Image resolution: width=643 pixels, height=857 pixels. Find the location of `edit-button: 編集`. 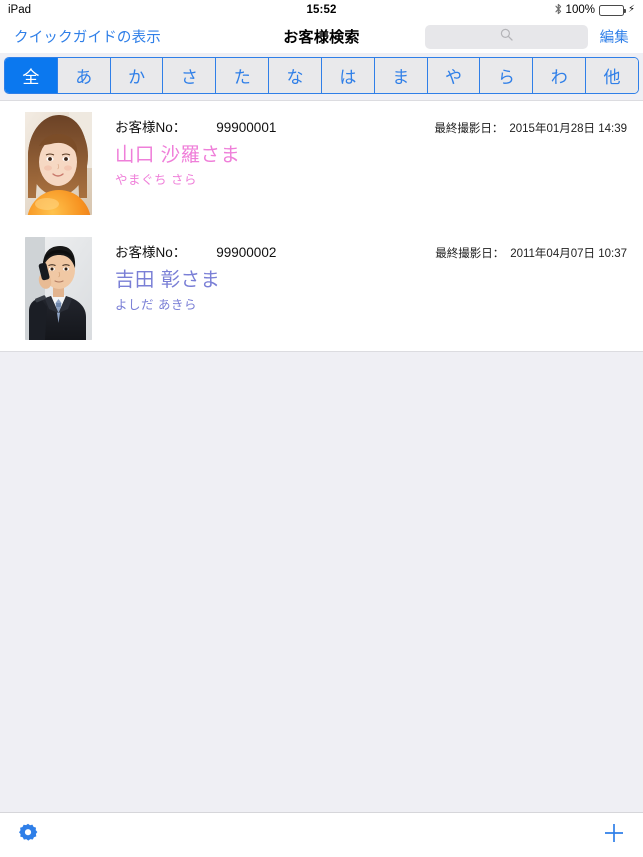

edit-button: 編集 is located at coordinates (614, 36).